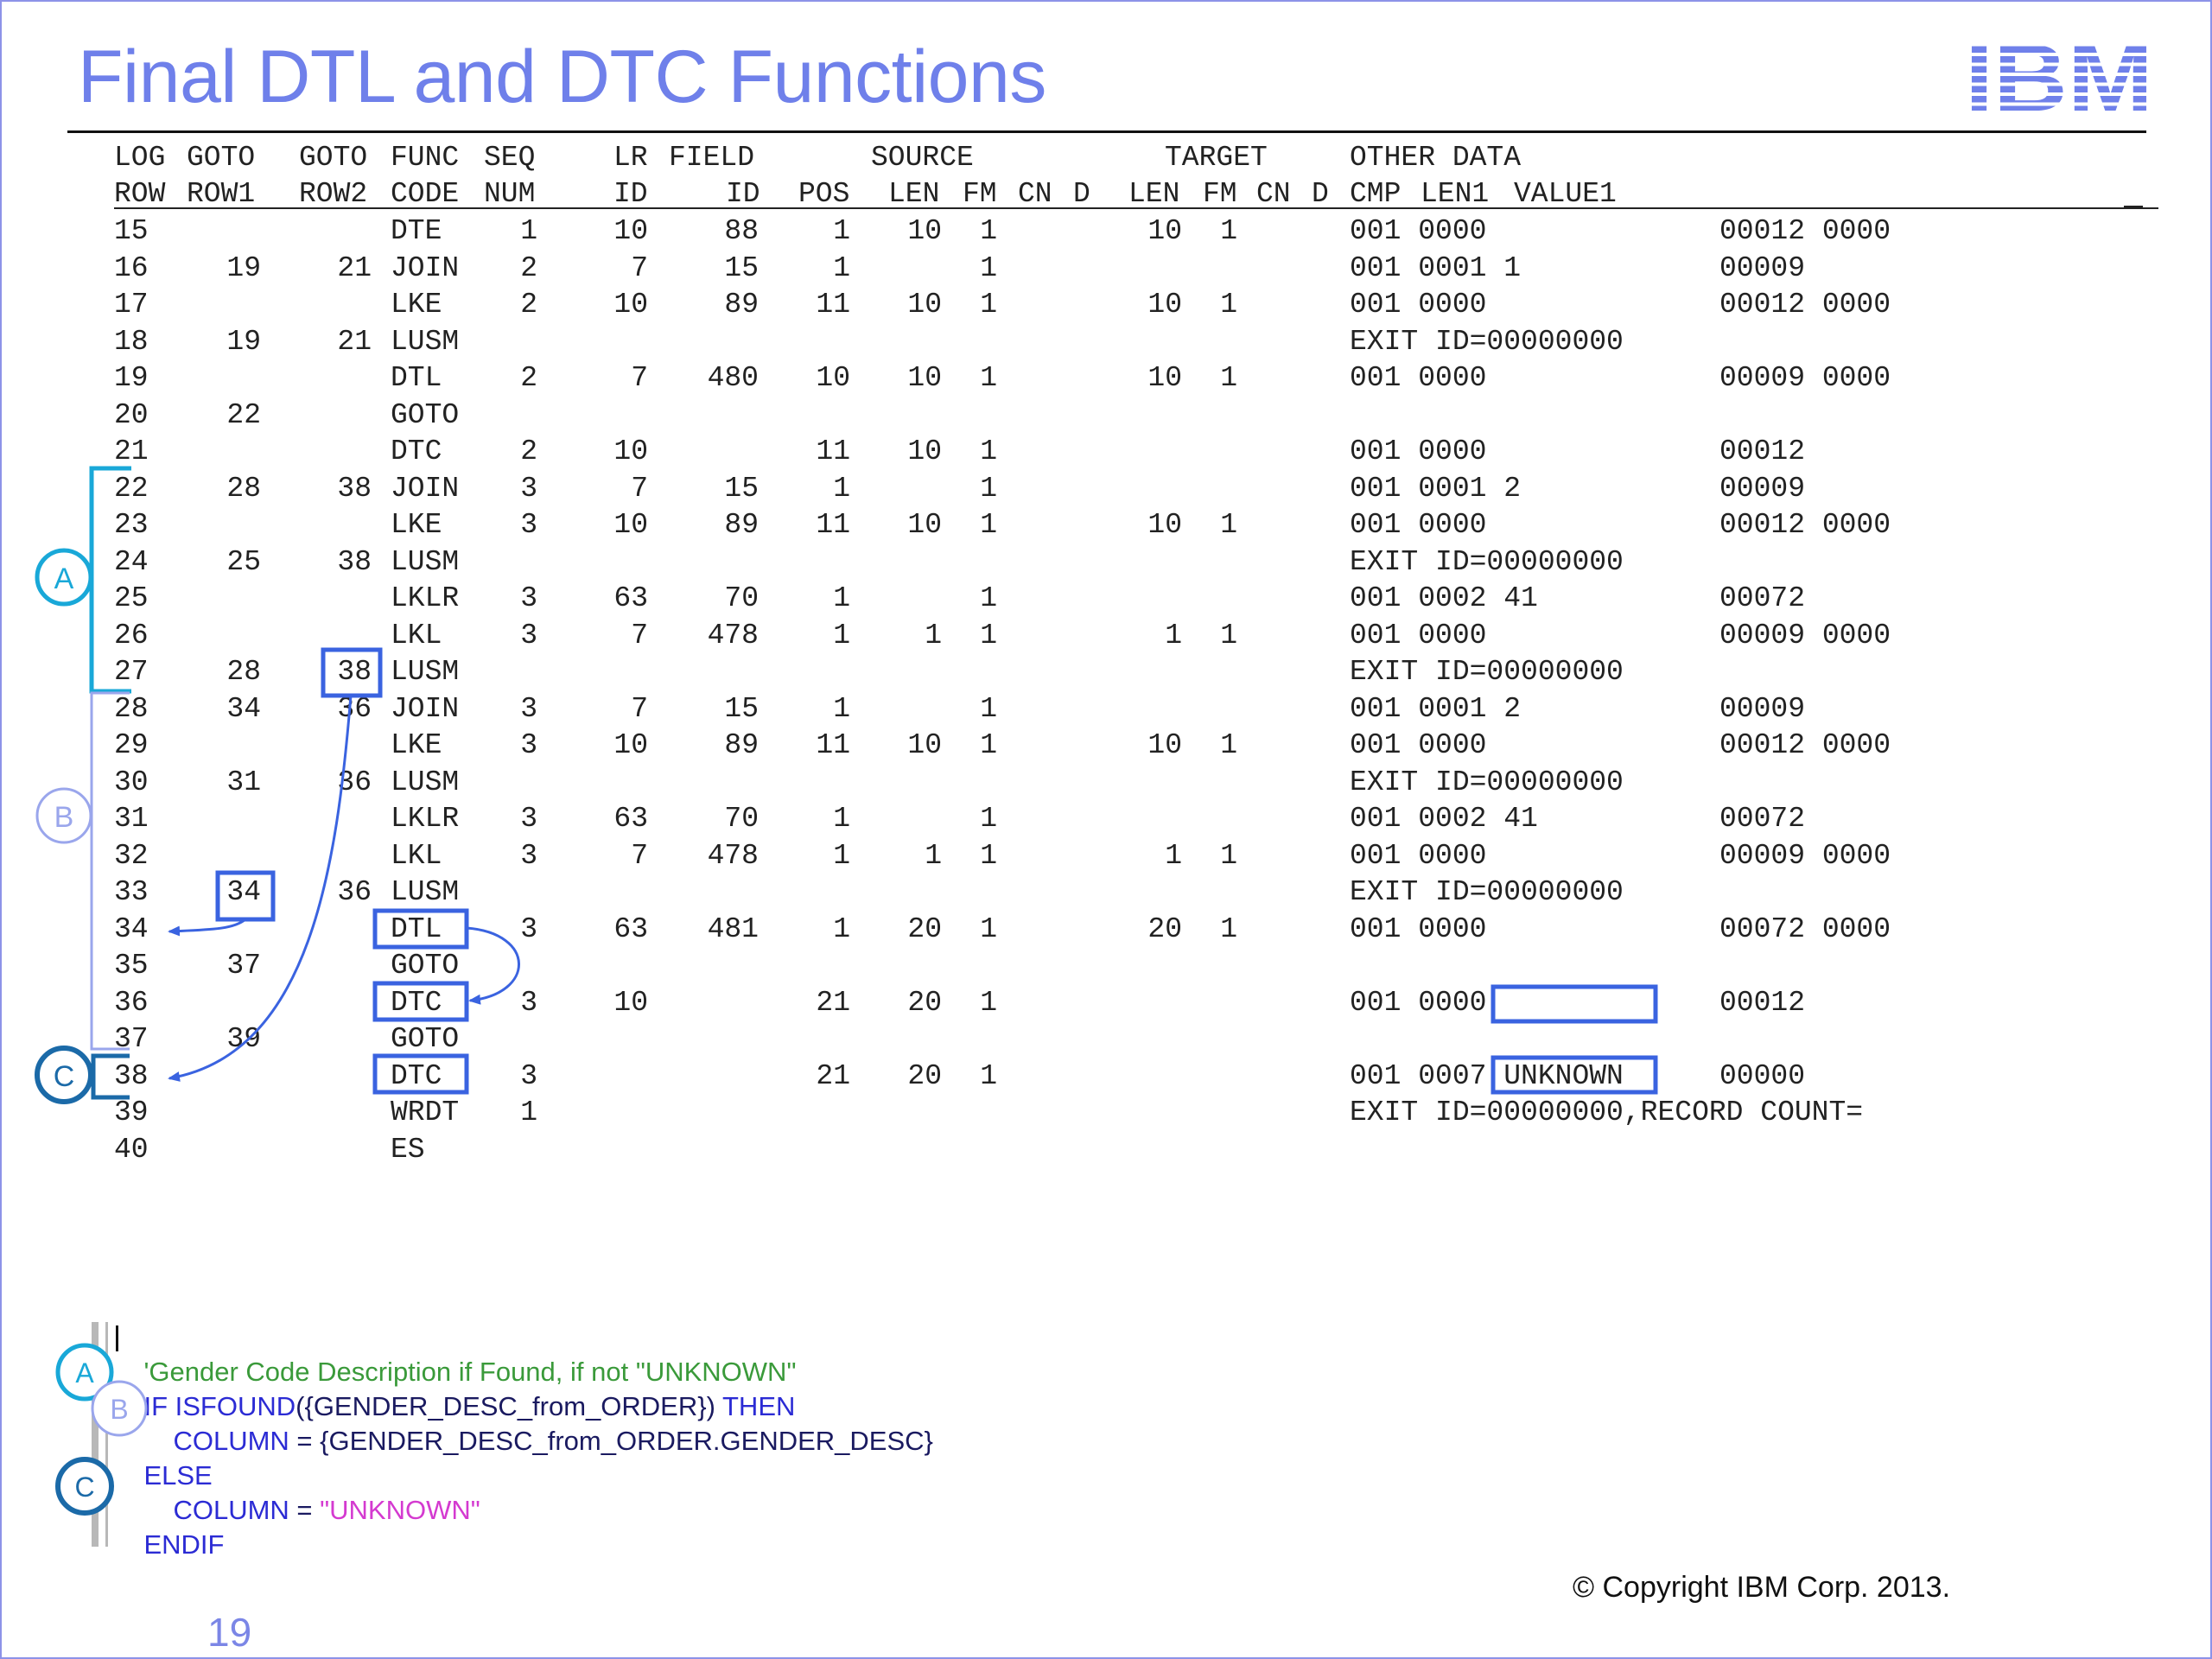 Image resolution: width=2212 pixels, height=1659 pixels. I want to click on table-row: 34 DTL 3 63 481 1 20 1 20 1 001 0000 00072 0000, so click(1106, 930).